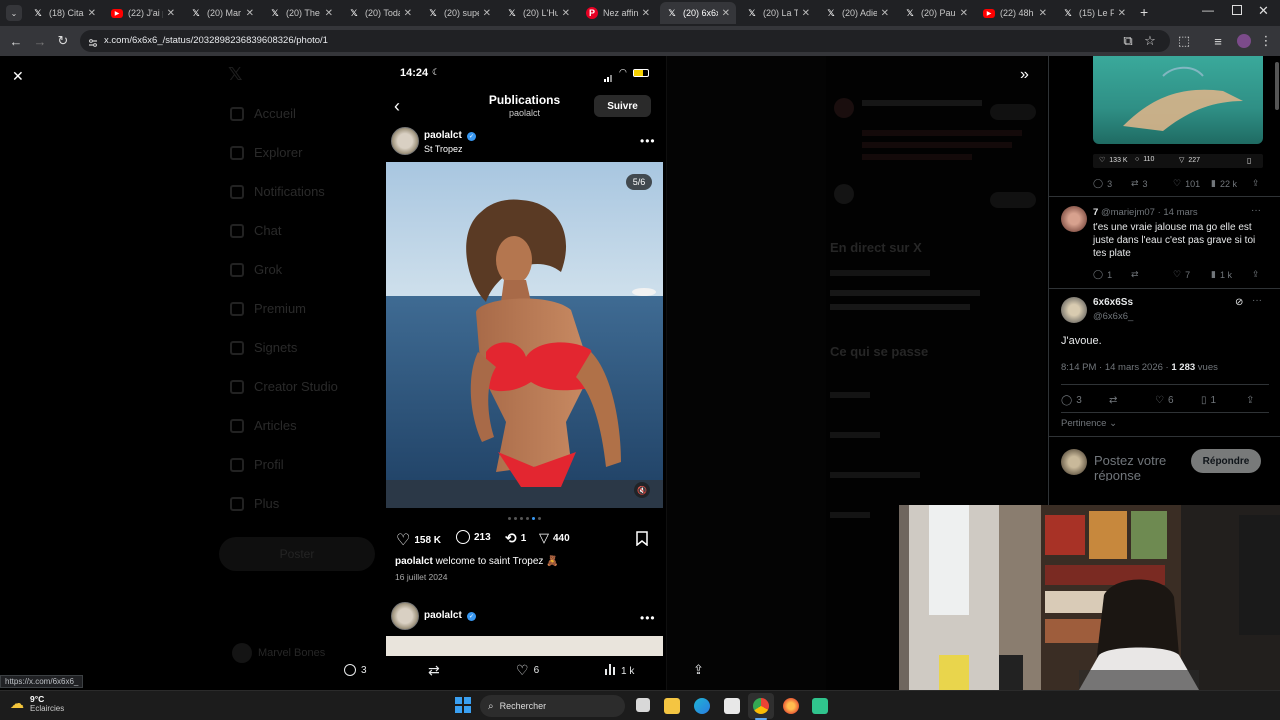 The height and width of the screenshot is (720, 1280). Describe the element at coordinates (1237, 10) in the screenshot. I see `maximize-button` at that location.